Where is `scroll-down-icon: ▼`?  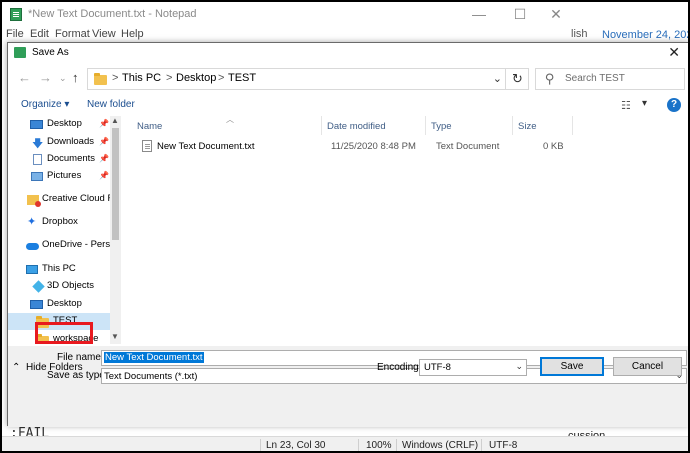 scroll-down-icon: ▼ is located at coordinates (115, 336).